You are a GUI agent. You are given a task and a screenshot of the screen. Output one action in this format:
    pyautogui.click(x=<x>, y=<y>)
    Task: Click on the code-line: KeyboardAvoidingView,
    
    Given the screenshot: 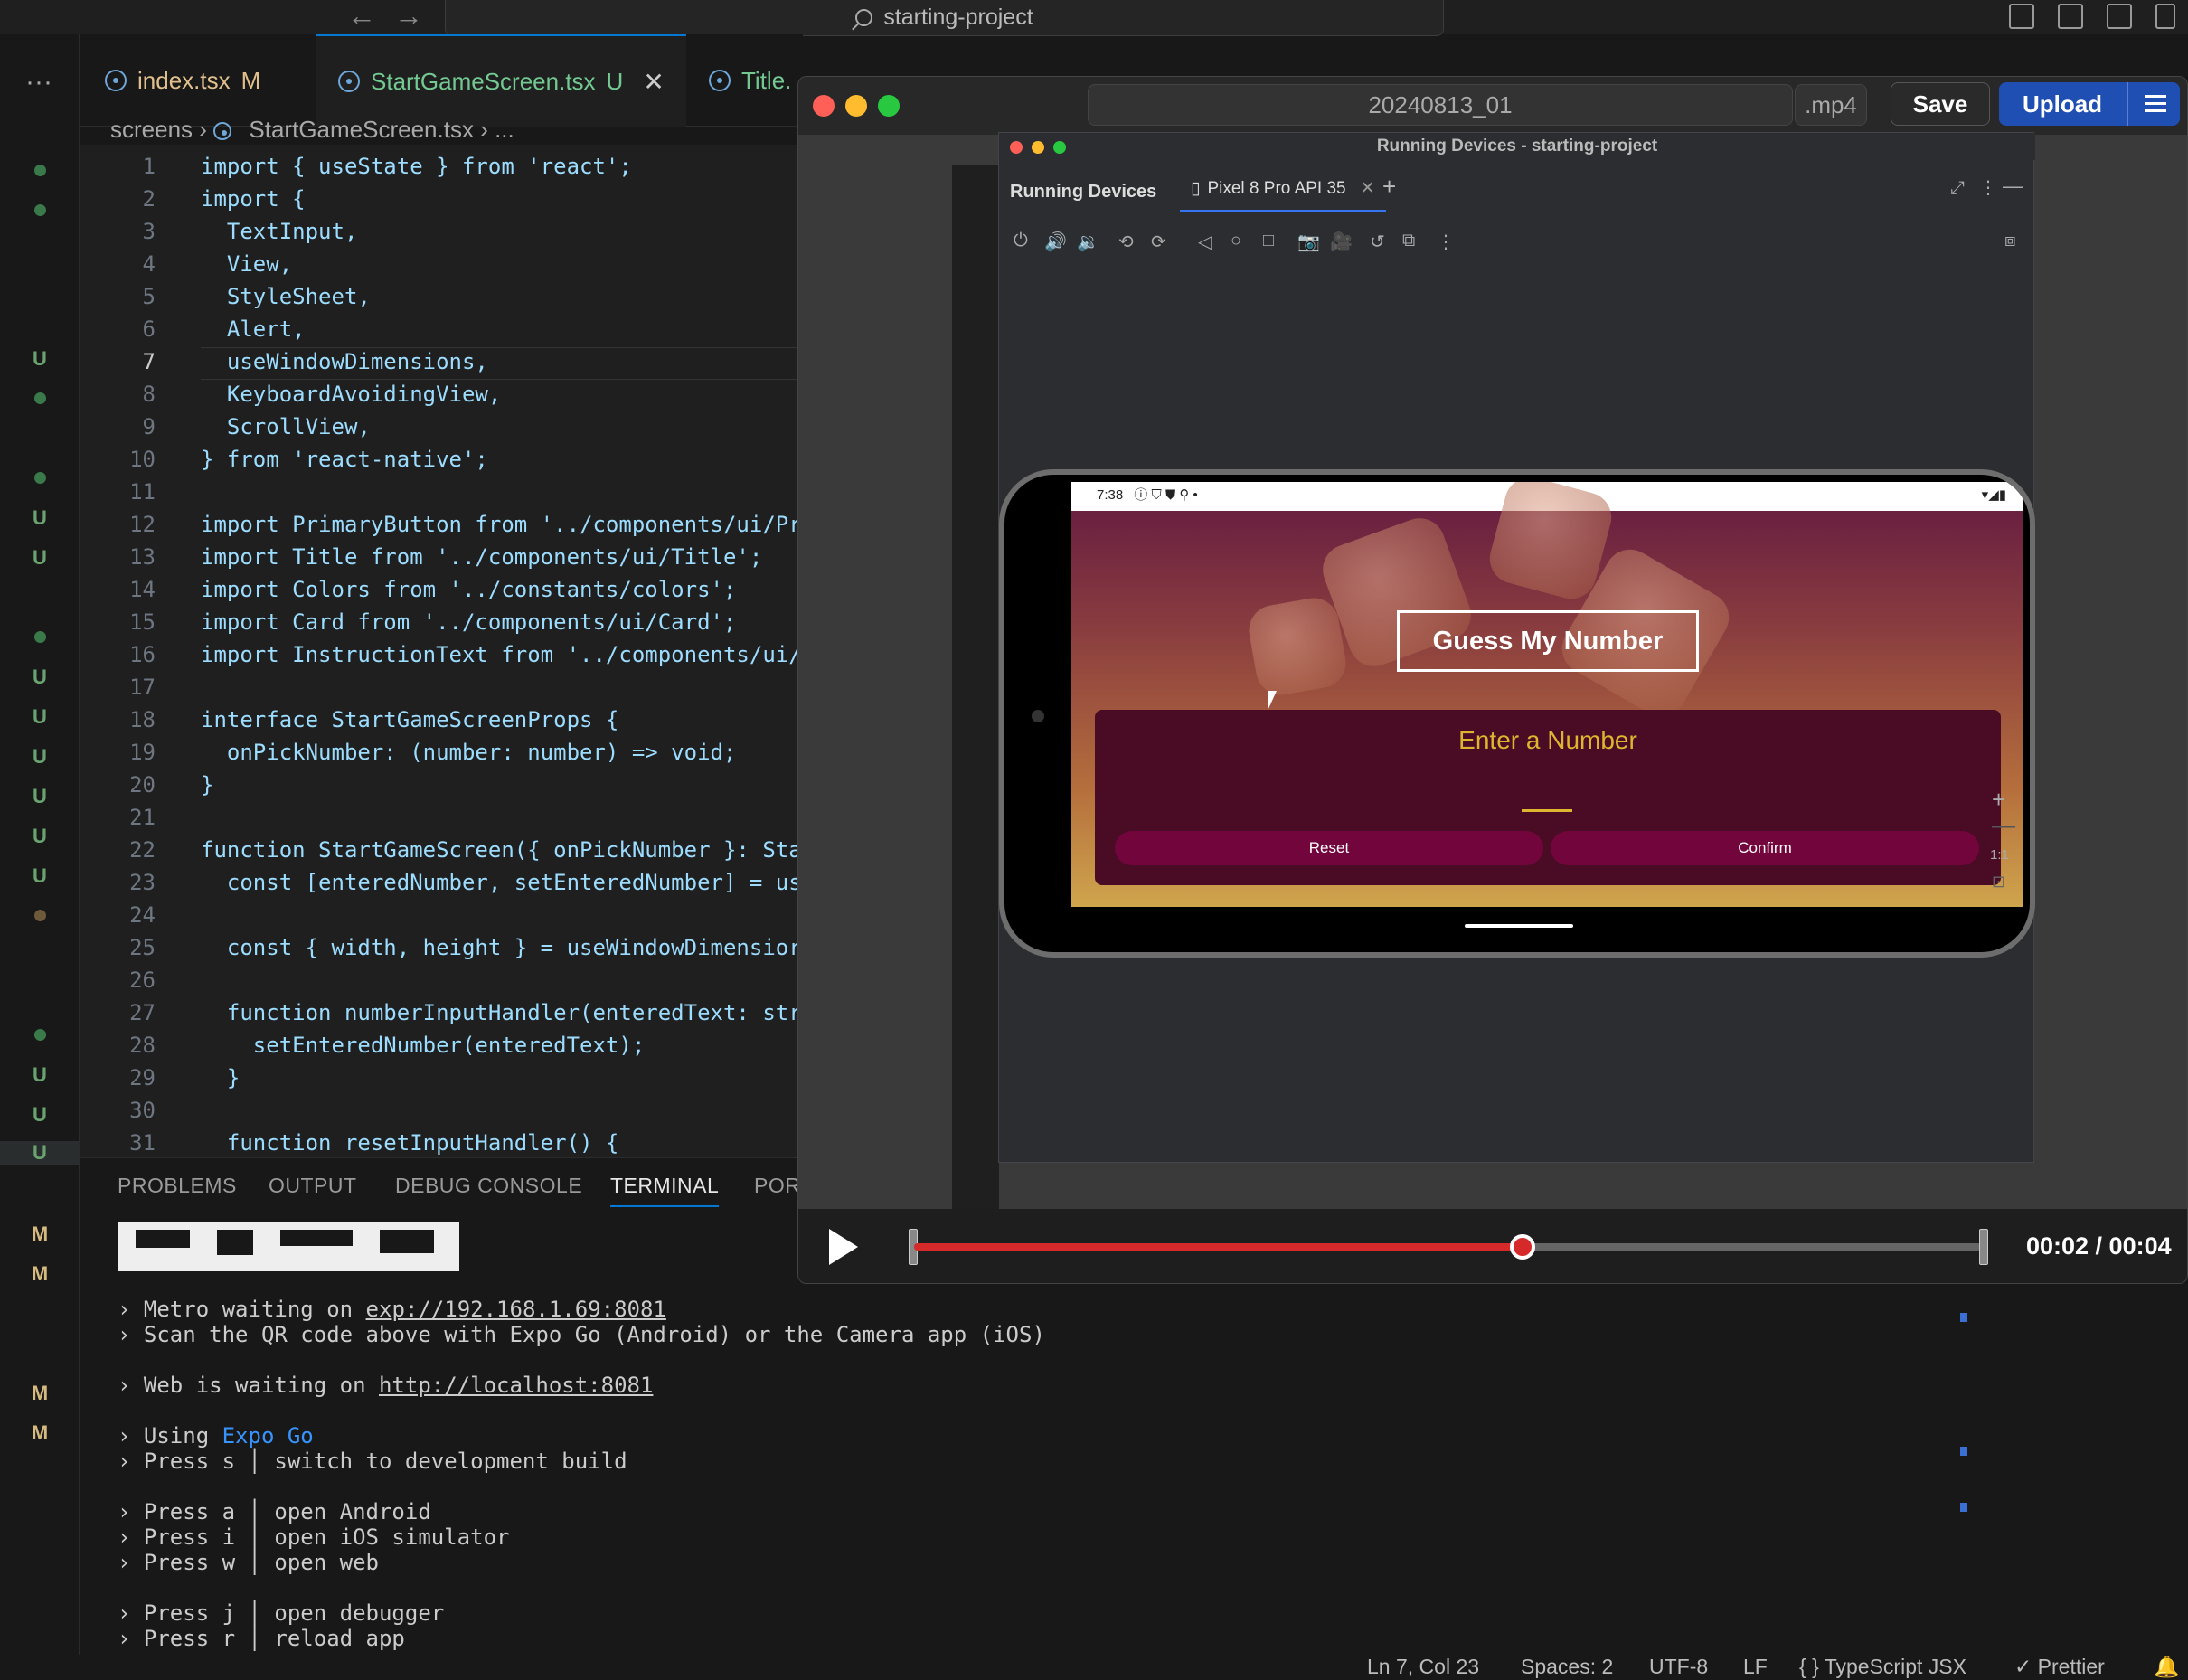 What is the action you would take?
    pyautogui.click(x=499, y=395)
    